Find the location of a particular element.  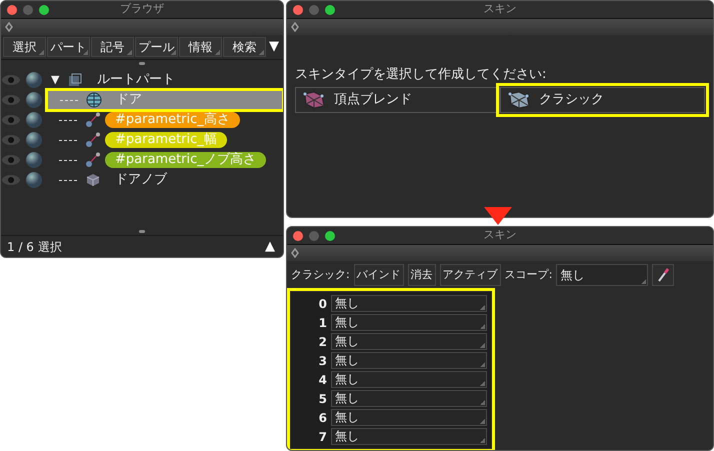

toolbar-button: バインド is located at coordinates (379, 275).